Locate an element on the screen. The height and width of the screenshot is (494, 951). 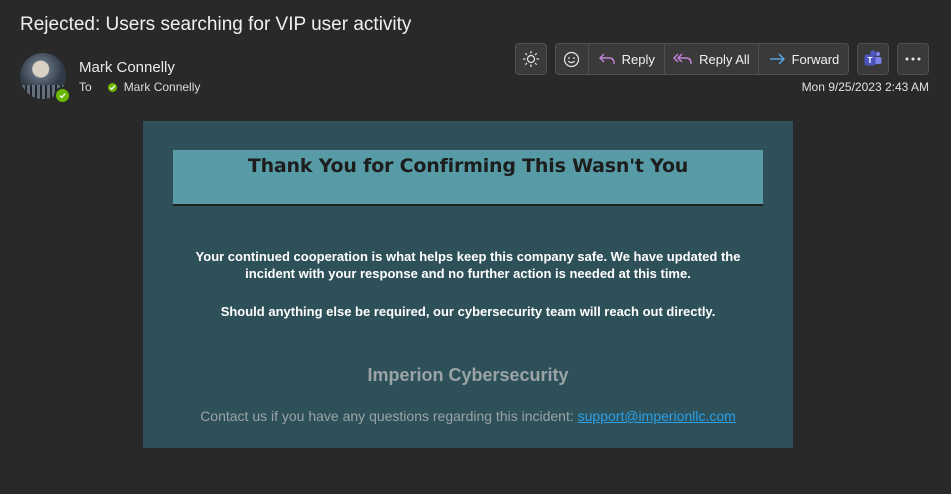
recipient-line: To Mark Connelly is located at coordinates (139, 87).